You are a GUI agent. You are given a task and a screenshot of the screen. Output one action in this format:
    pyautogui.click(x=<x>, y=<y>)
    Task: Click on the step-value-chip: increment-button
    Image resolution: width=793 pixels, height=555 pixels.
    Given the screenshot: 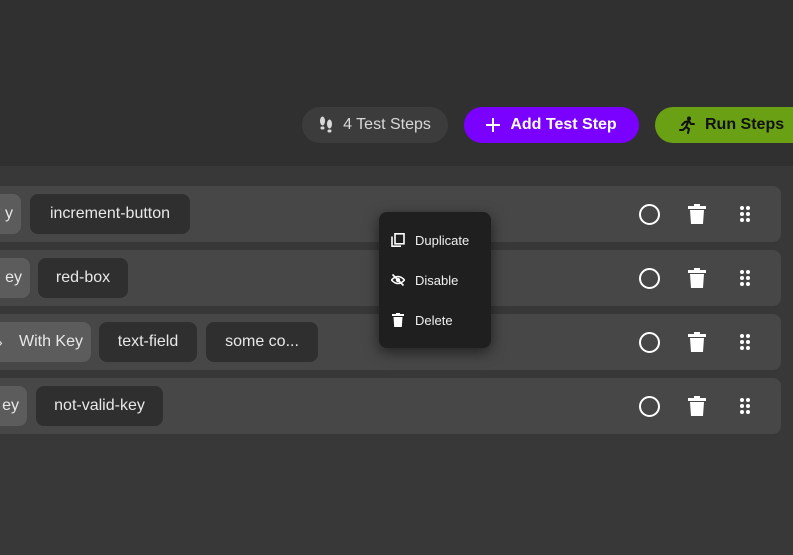 What is the action you would take?
    pyautogui.click(x=110, y=214)
    